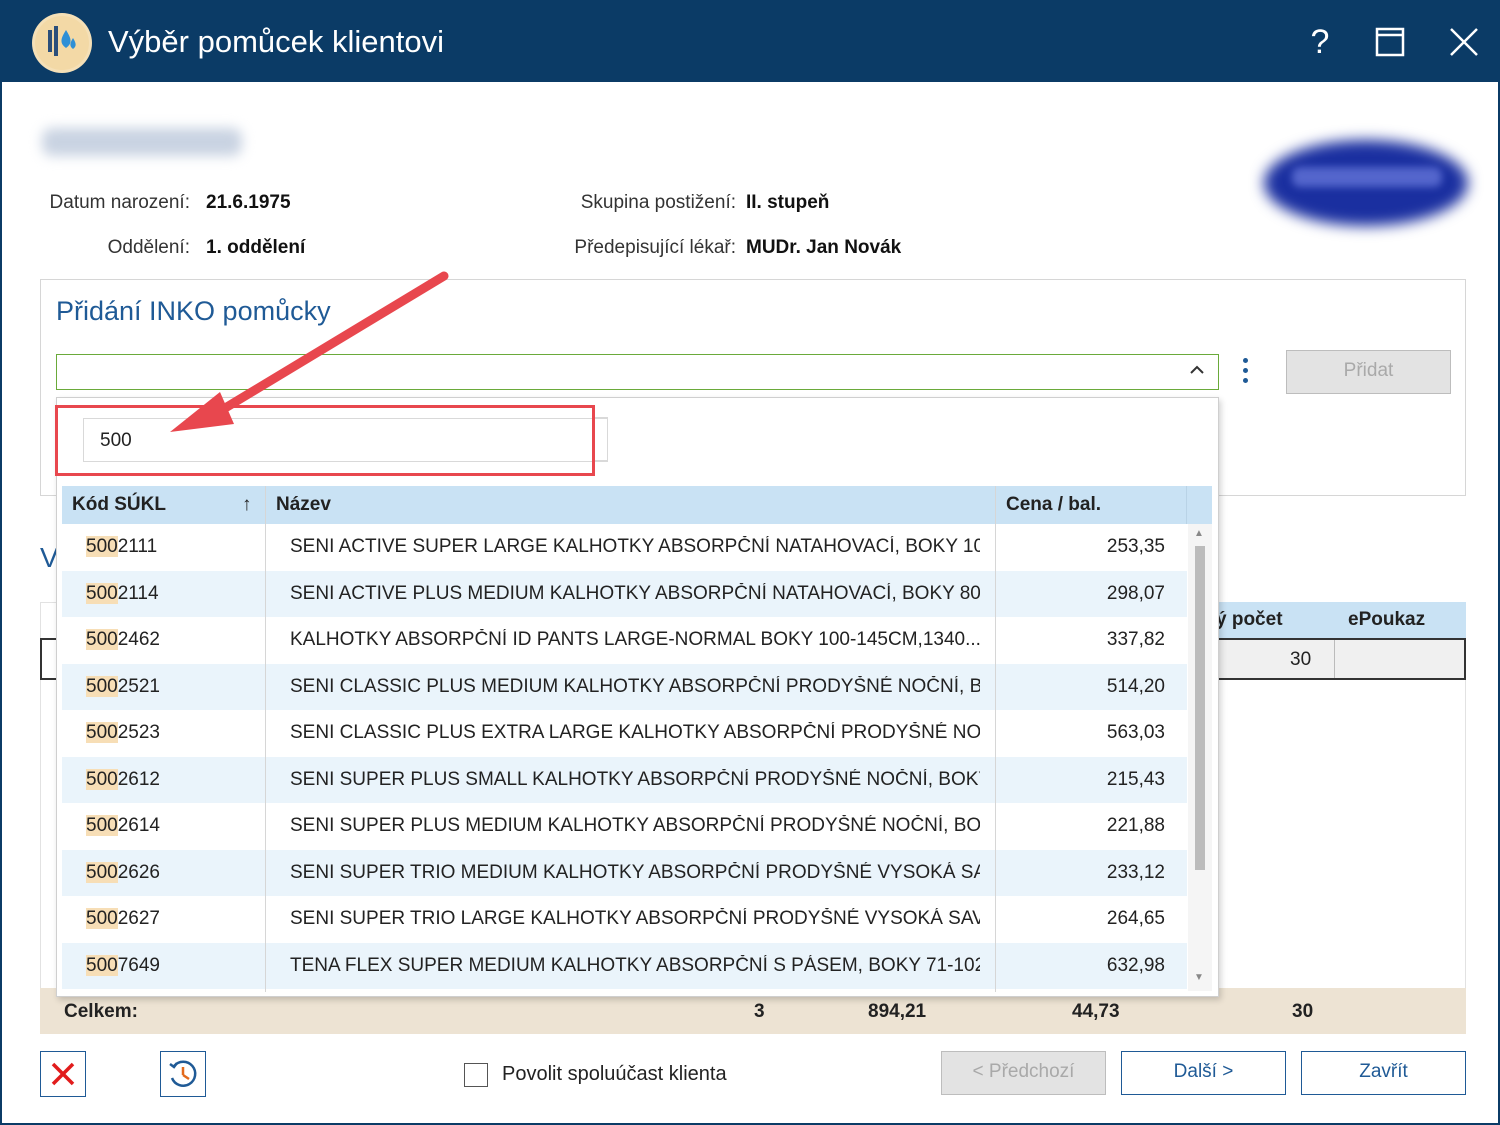 The height and width of the screenshot is (1125, 1500). I want to click on row-price: 215,43, so click(1135, 779).